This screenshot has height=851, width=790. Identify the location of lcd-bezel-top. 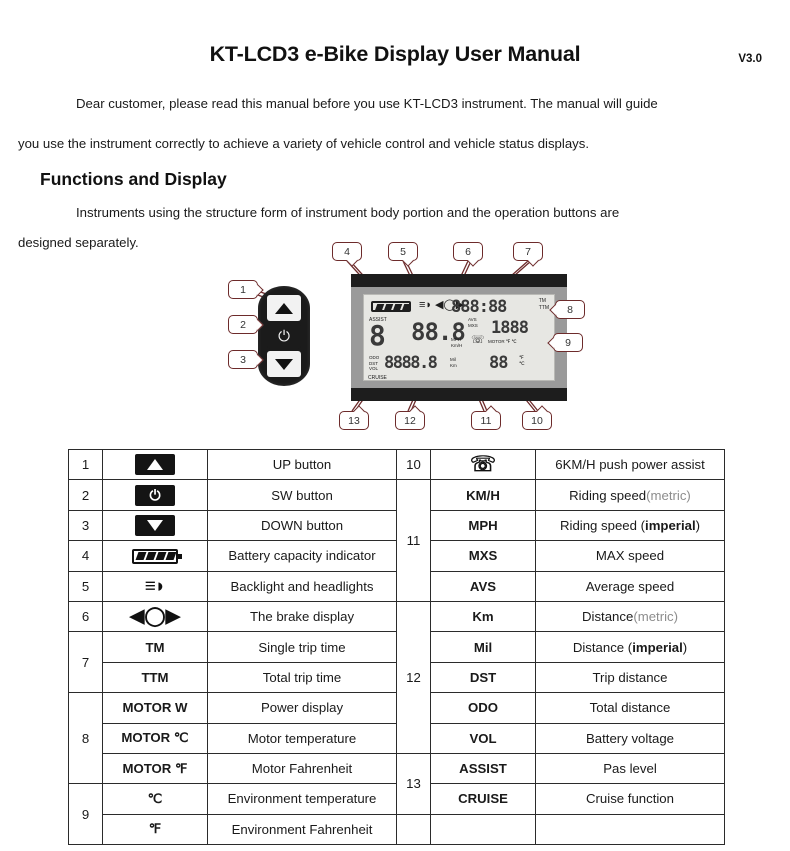
(459, 280).